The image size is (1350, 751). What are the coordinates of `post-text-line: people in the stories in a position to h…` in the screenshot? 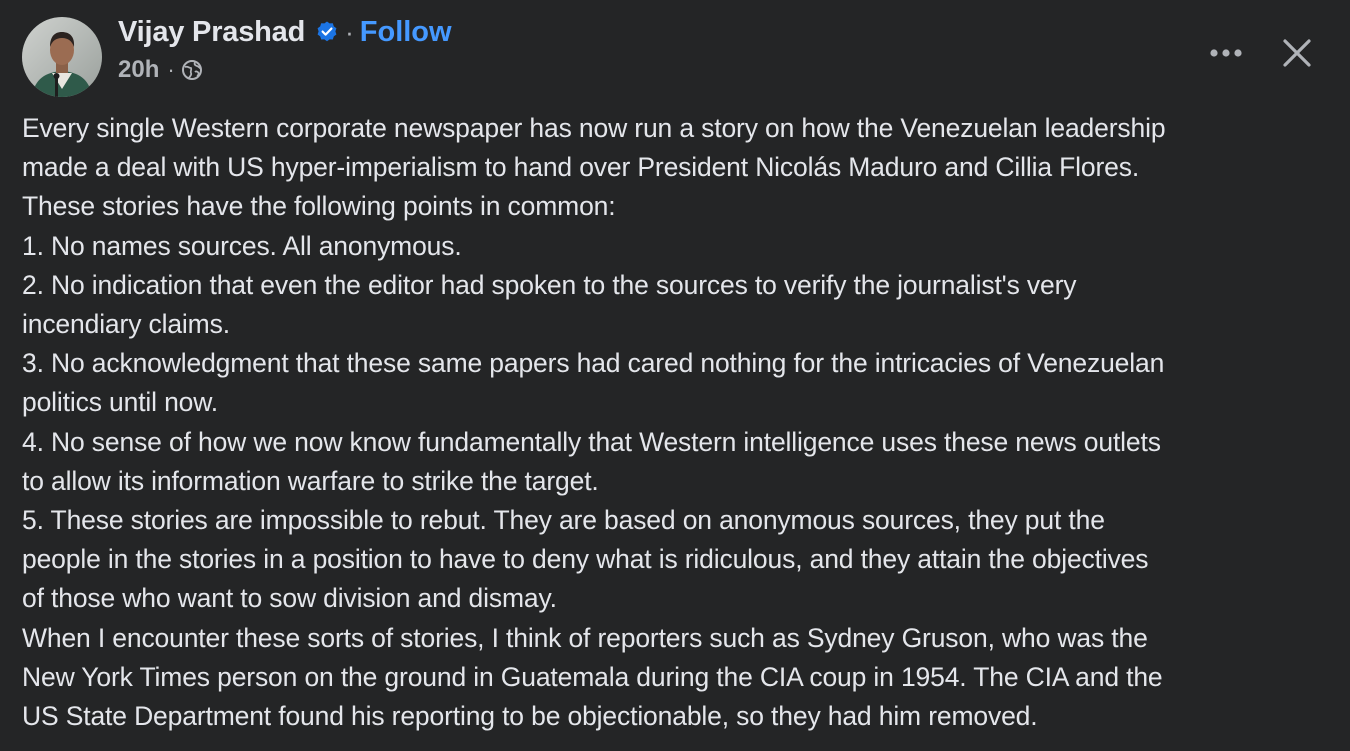 It's located at (585, 559).